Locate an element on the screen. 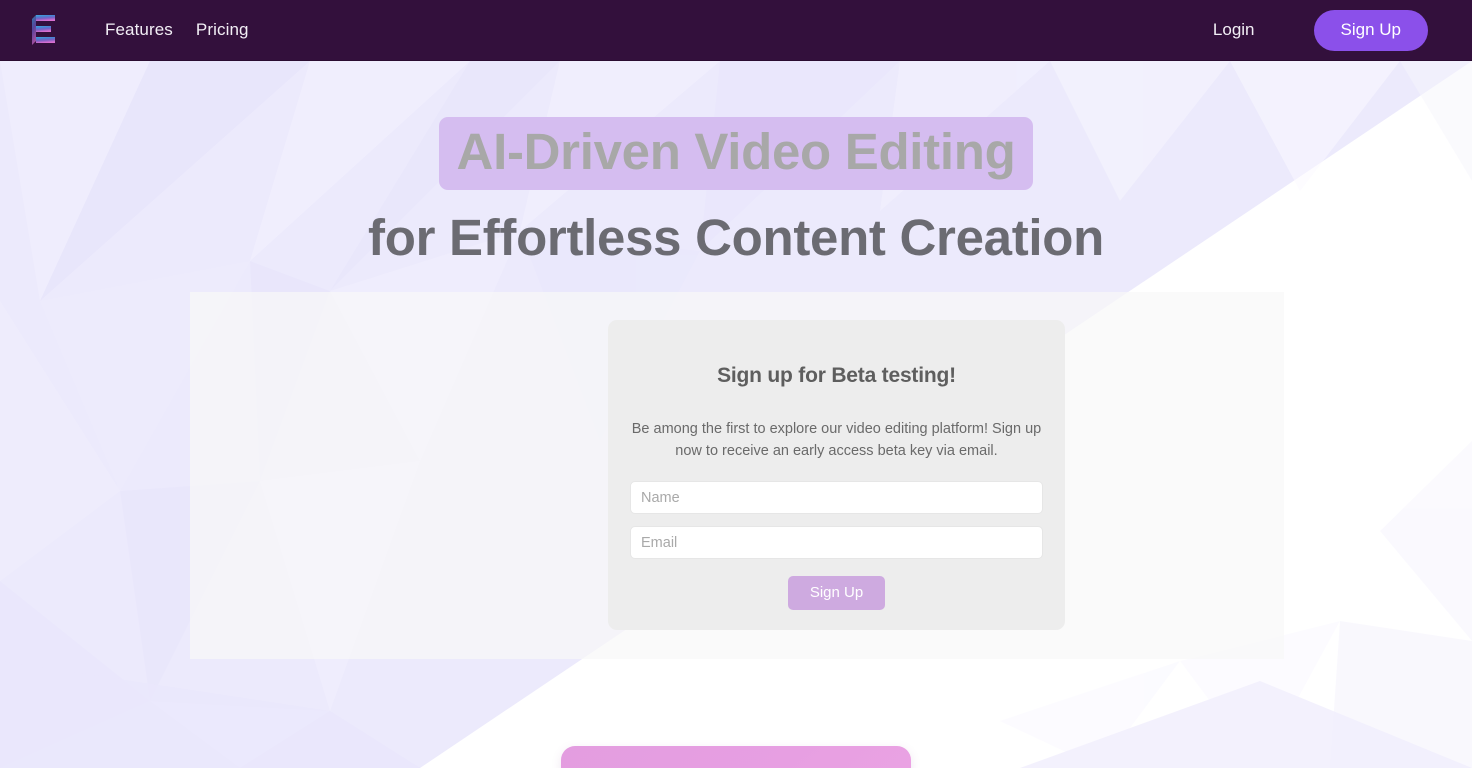 The width and height of the screenshot is (1472, 768). email-input is located at coordinates (836, 543).